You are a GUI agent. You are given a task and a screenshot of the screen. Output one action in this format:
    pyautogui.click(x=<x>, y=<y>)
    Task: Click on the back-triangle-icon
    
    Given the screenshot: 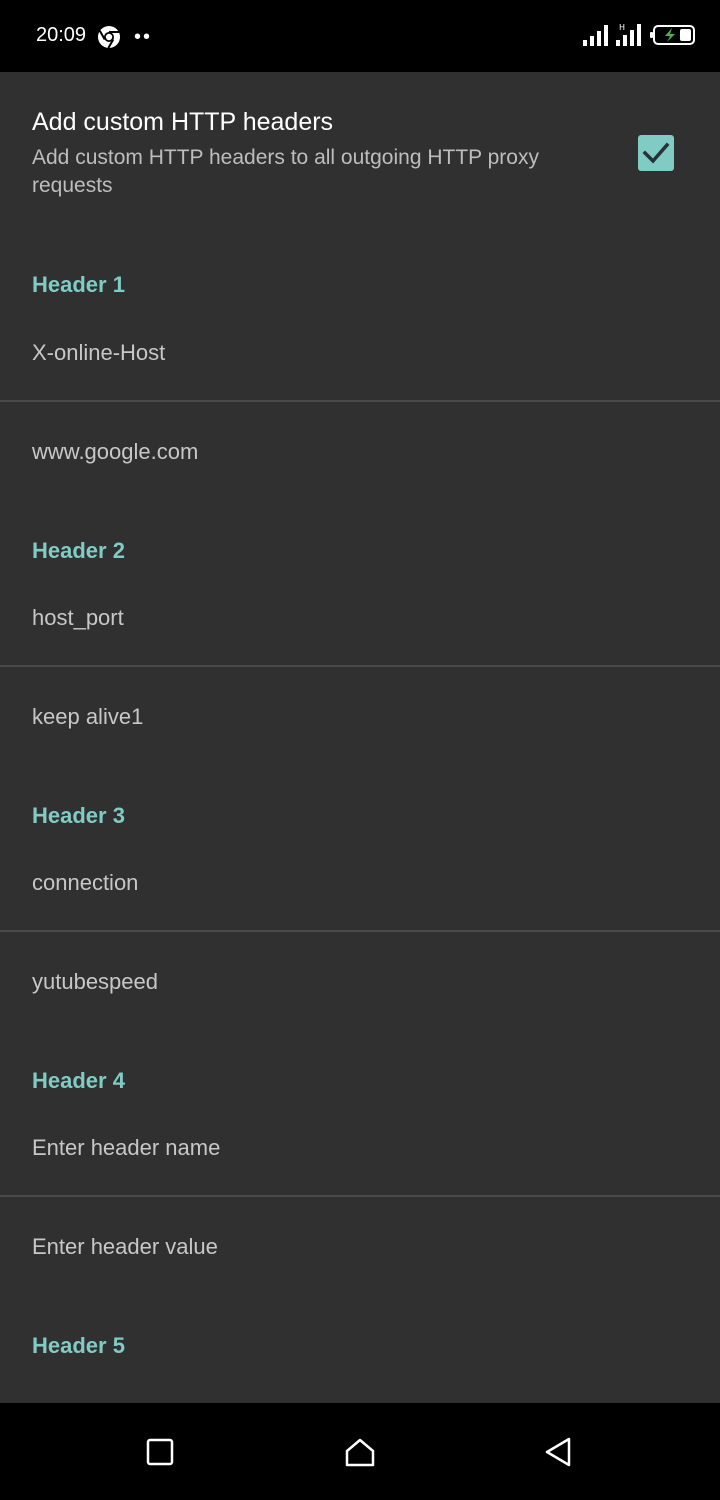 What is the action you would take?
    pyautogui.click(x=559, y=1452)
    